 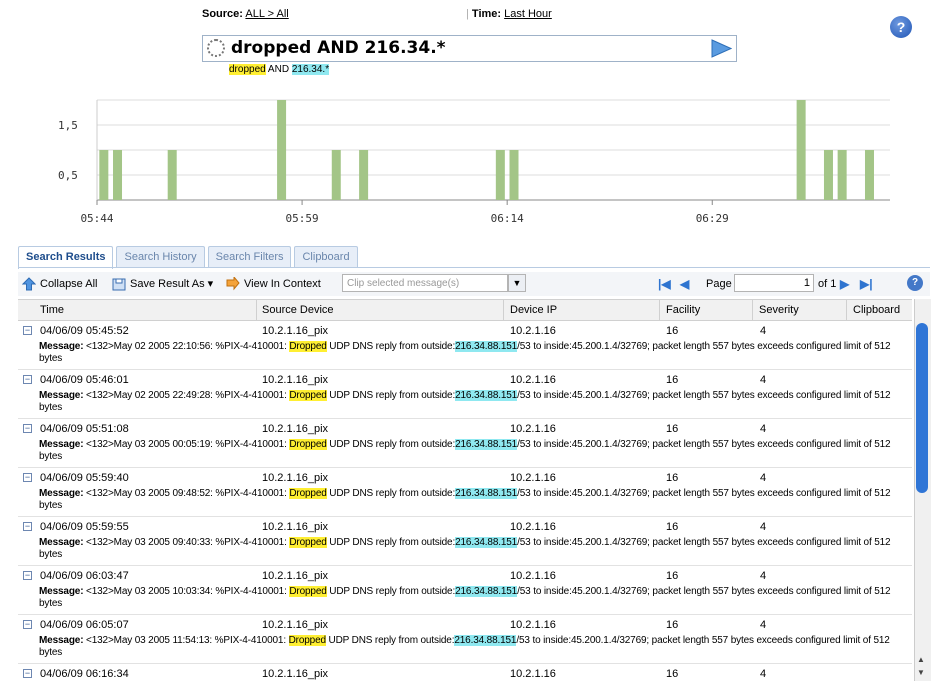 What do you see at coordinates (326, 256) in the screenshot?
I see `tab-clipboard: Clipboard` at bounding box center [326, 256].